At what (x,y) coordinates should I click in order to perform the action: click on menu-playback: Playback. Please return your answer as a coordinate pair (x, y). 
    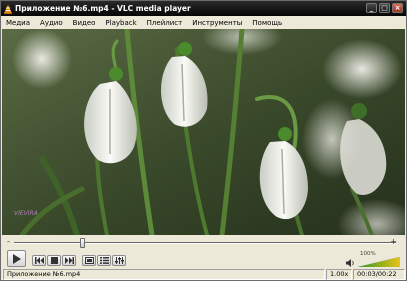
    Looking at the image, I should click on (120, 23).